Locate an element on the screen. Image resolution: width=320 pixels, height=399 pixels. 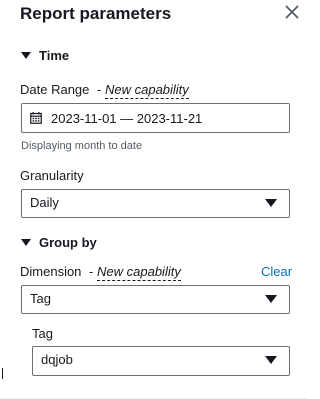
date-range-hint: Displaying month to date is located at coordinates (82, 146).